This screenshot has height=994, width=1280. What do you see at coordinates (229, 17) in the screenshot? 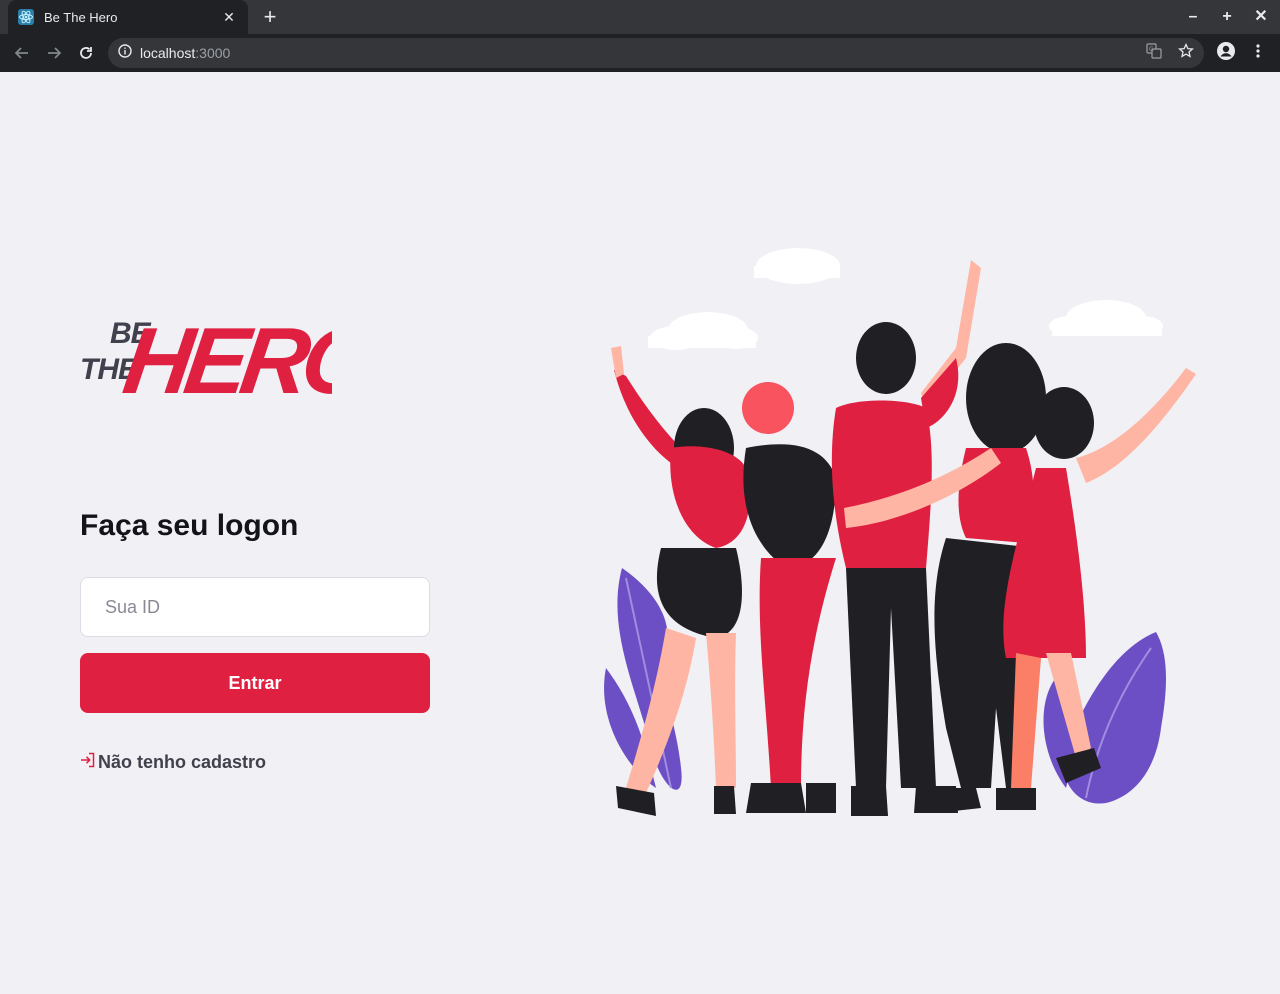
I see `close-icon: ✕` at bounding box center [229, 17].